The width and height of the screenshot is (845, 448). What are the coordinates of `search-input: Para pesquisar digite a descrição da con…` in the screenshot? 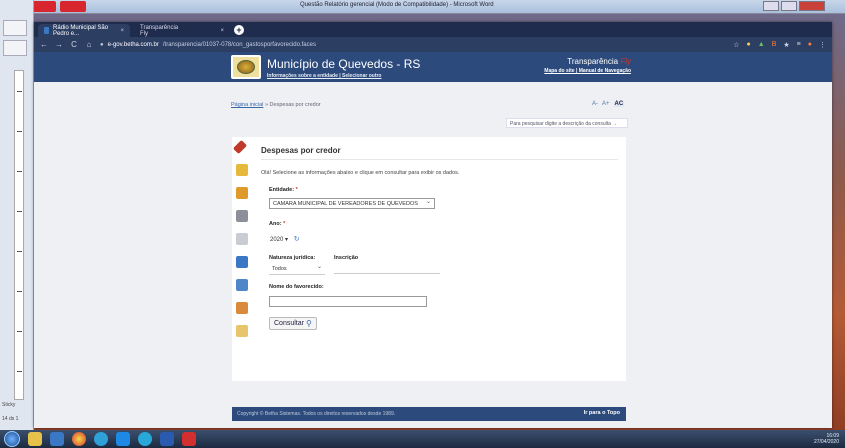 It's located at (567, 123).